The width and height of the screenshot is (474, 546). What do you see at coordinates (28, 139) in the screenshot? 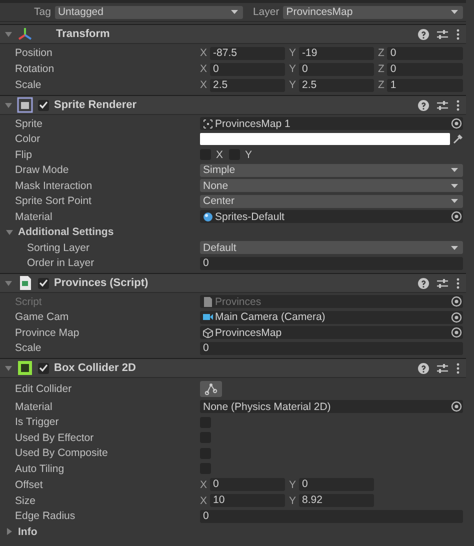
I see `field-label: Color` at bounding box center [28, 139].